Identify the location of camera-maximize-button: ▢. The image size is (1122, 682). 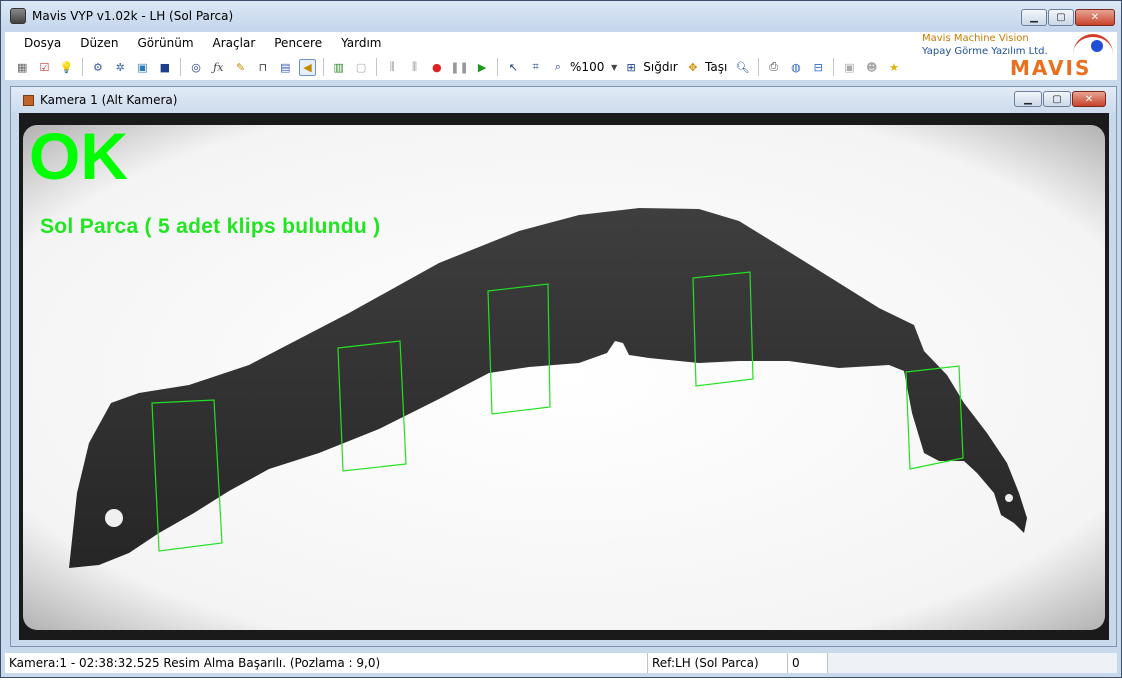
(1057, 99).